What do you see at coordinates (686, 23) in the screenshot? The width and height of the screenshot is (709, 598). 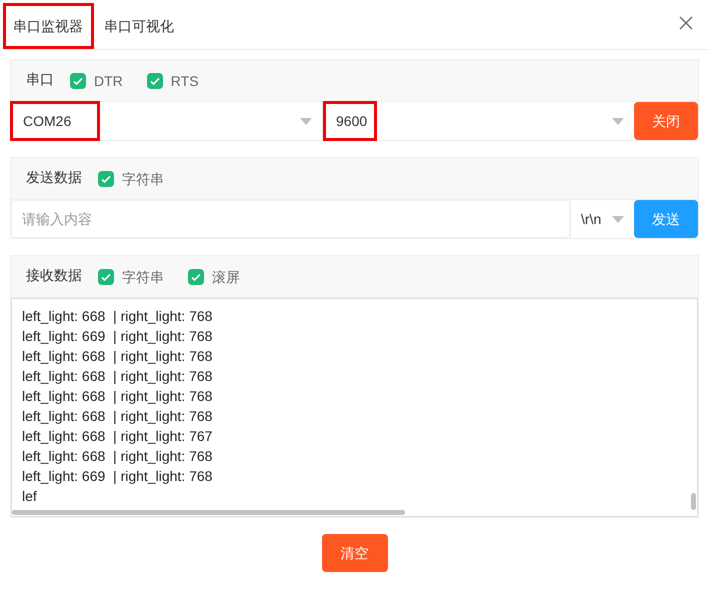 I see `close-icon` at bounding box center [686, 23].